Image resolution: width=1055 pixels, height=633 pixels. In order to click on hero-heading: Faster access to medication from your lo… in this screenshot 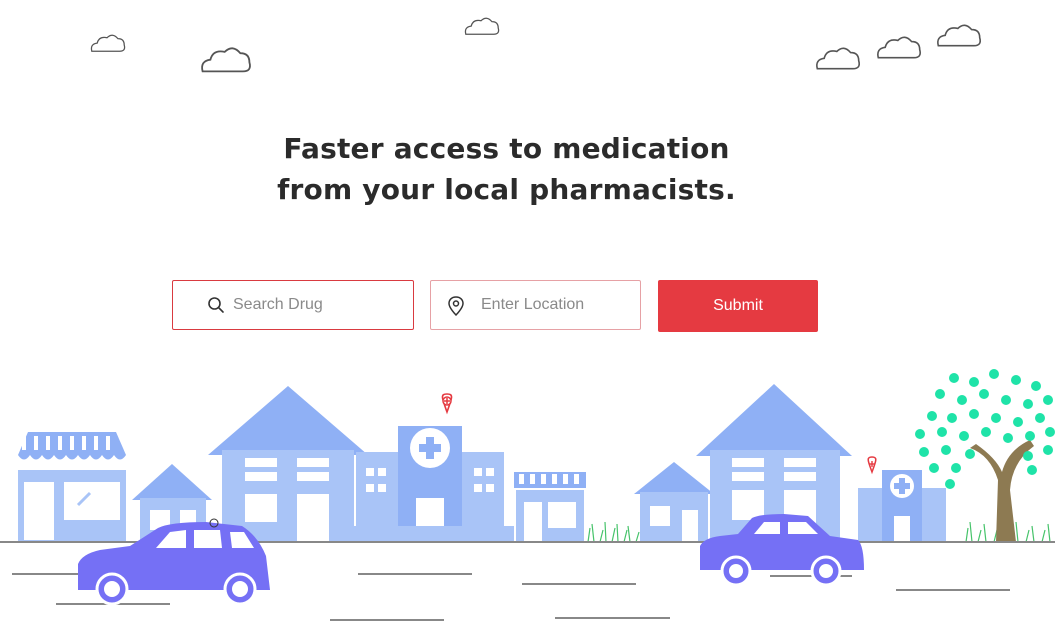, I will do `click(506, 169)`.